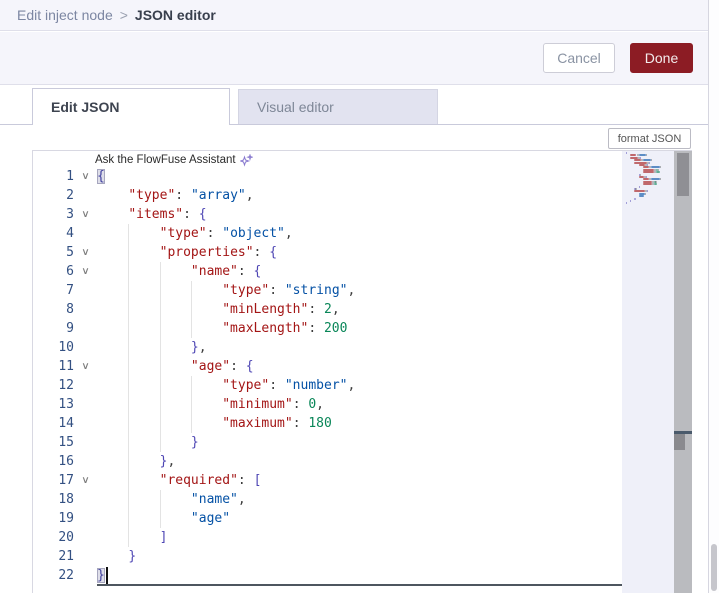  Describe the element at coordinates (66, 556) in the screenshot. I see `line-number: 21` at that location.